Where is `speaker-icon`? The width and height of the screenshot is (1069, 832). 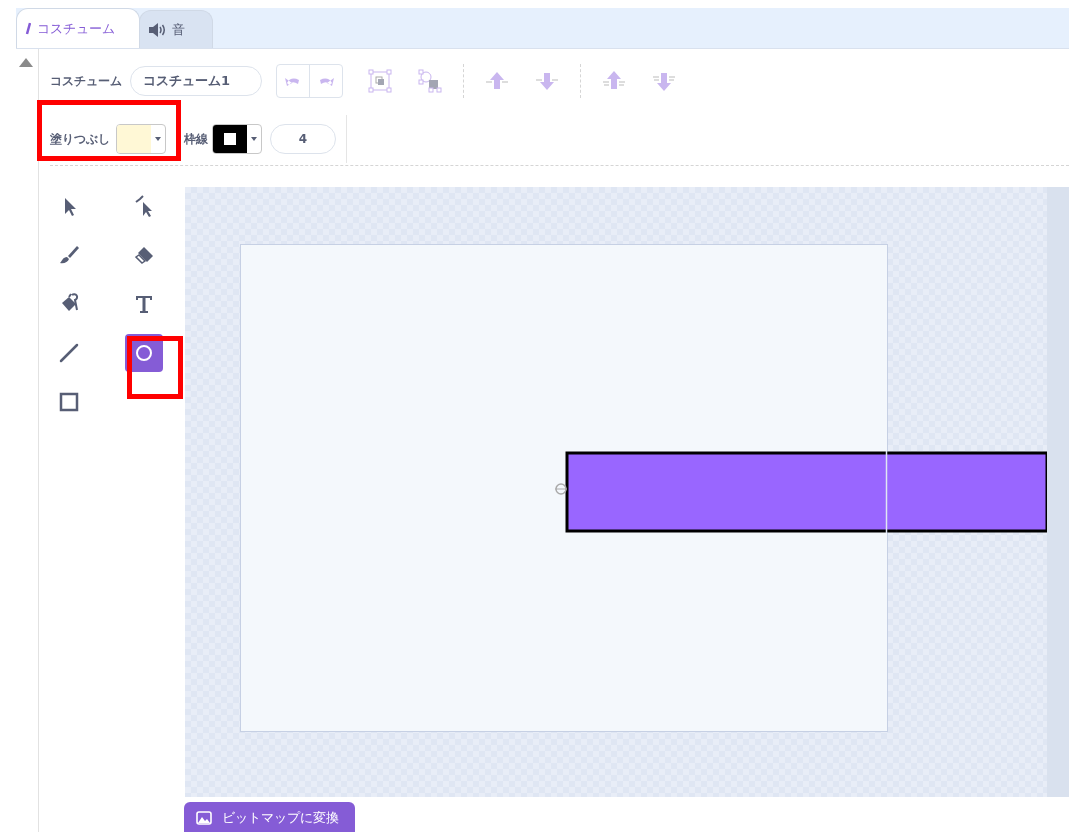
speaker-icon is located at coordinates (157, 29).